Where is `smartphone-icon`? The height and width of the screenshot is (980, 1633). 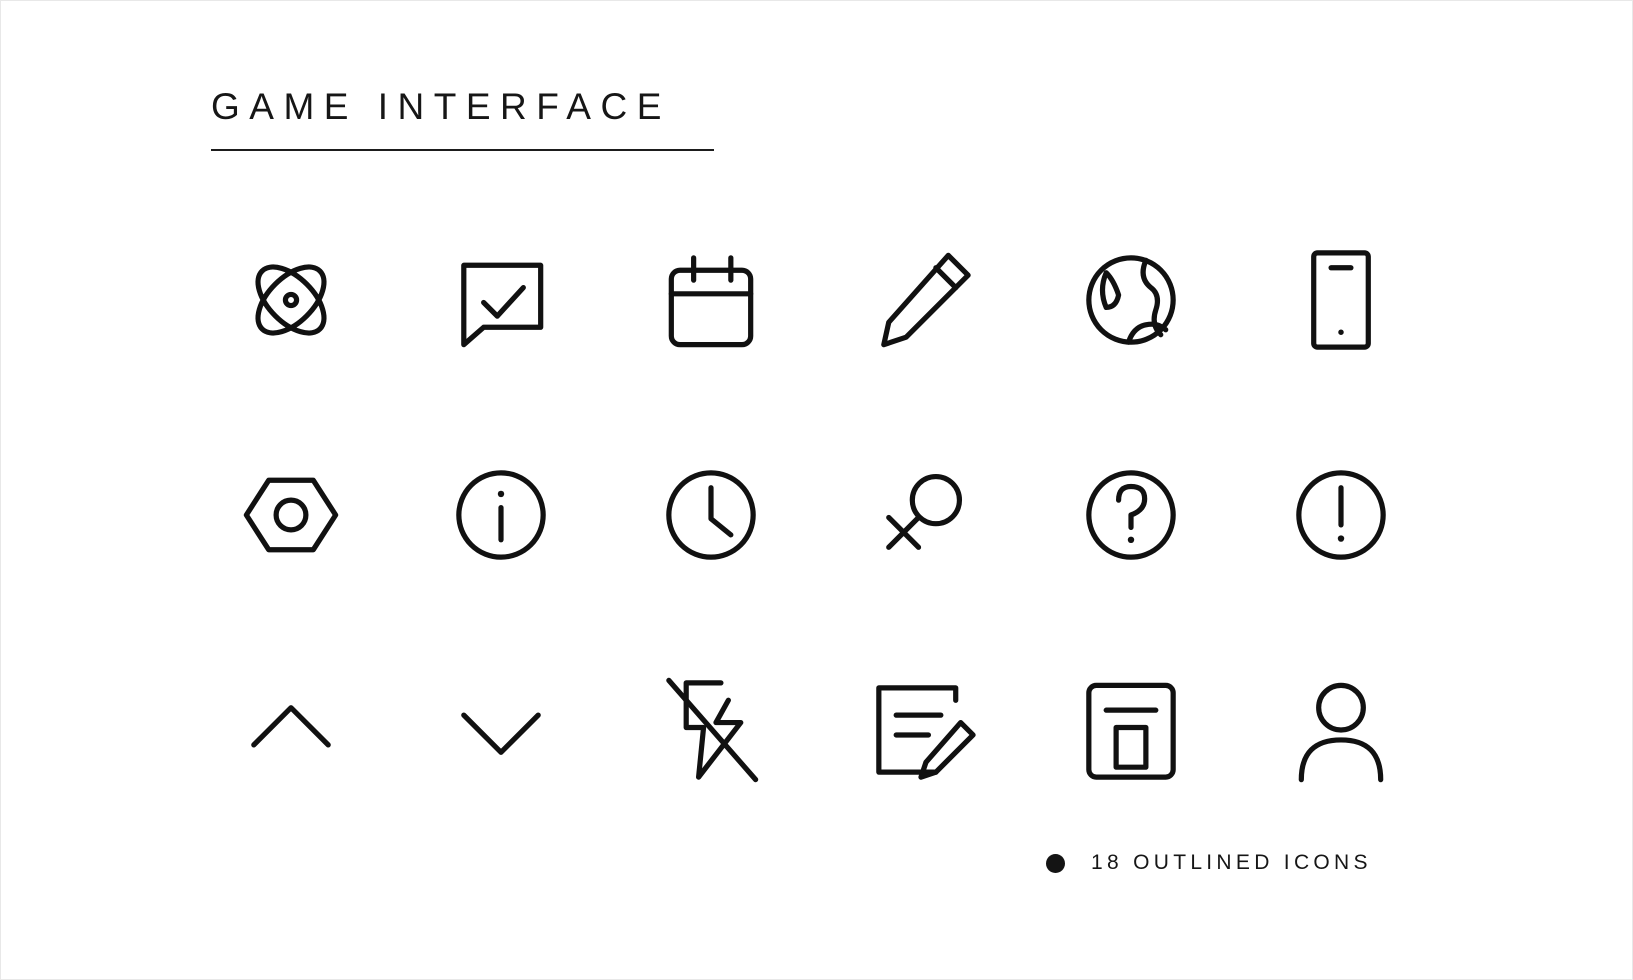 smartphone-icon is located at coordinates (1341, 299).